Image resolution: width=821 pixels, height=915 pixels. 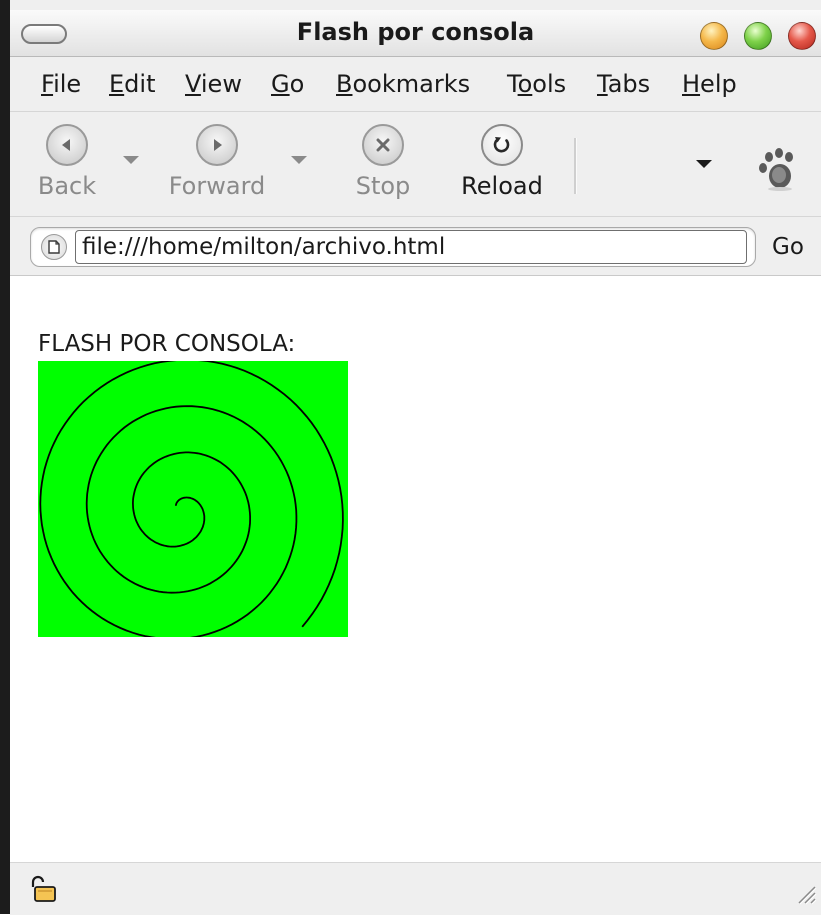 I want to click on forward-button: Forward, so click(x=217, y=162).